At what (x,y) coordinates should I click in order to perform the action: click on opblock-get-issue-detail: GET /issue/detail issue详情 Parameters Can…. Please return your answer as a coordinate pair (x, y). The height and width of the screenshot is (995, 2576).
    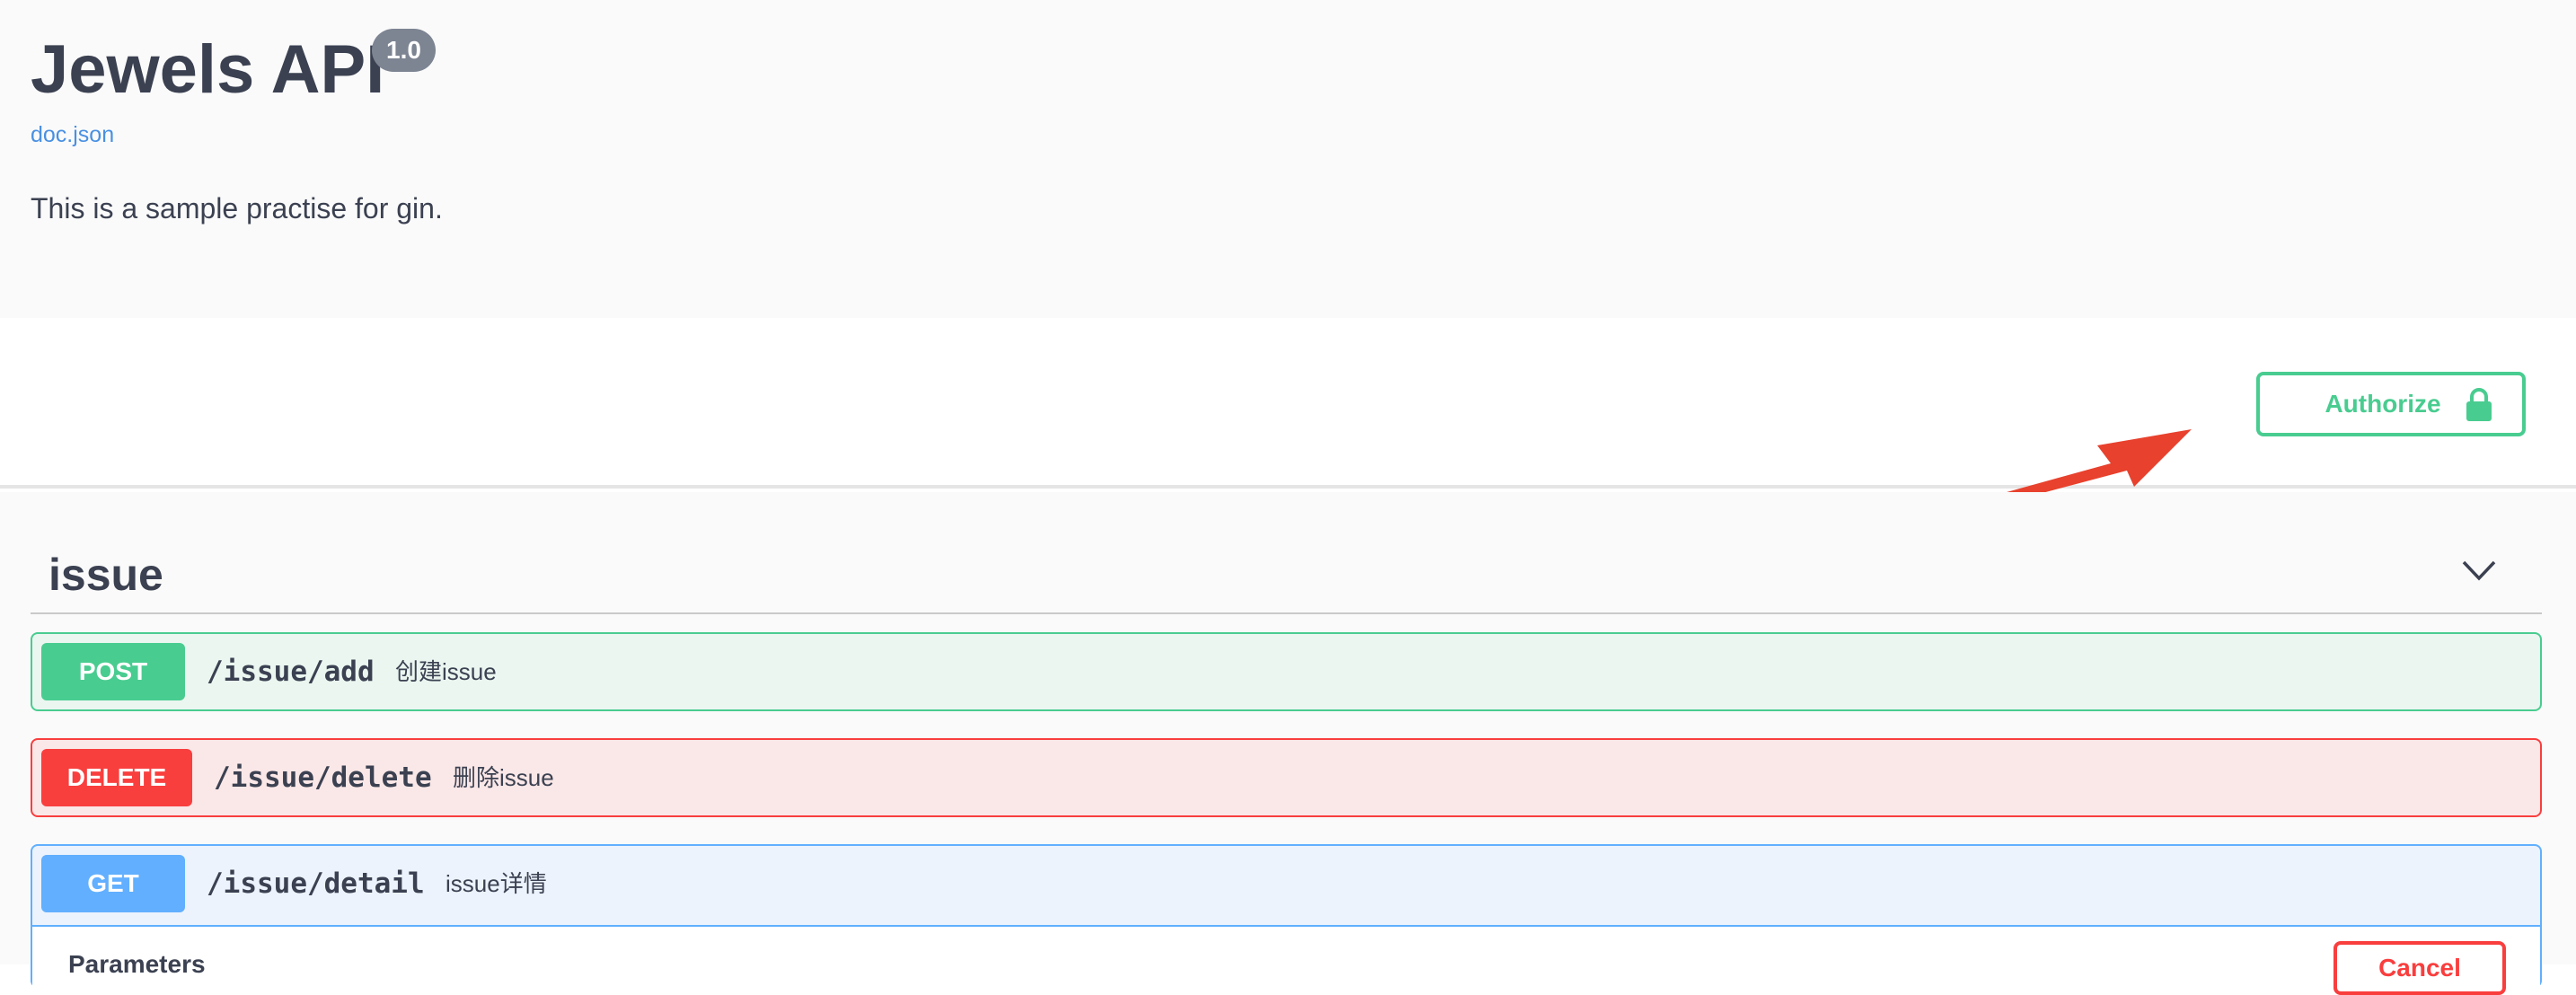
    Looking at the image, I should click on (1286, 919).